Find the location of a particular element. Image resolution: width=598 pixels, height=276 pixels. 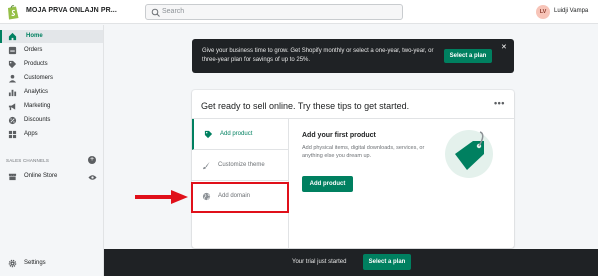

search-input: Search is located at coordinates (274, 12).